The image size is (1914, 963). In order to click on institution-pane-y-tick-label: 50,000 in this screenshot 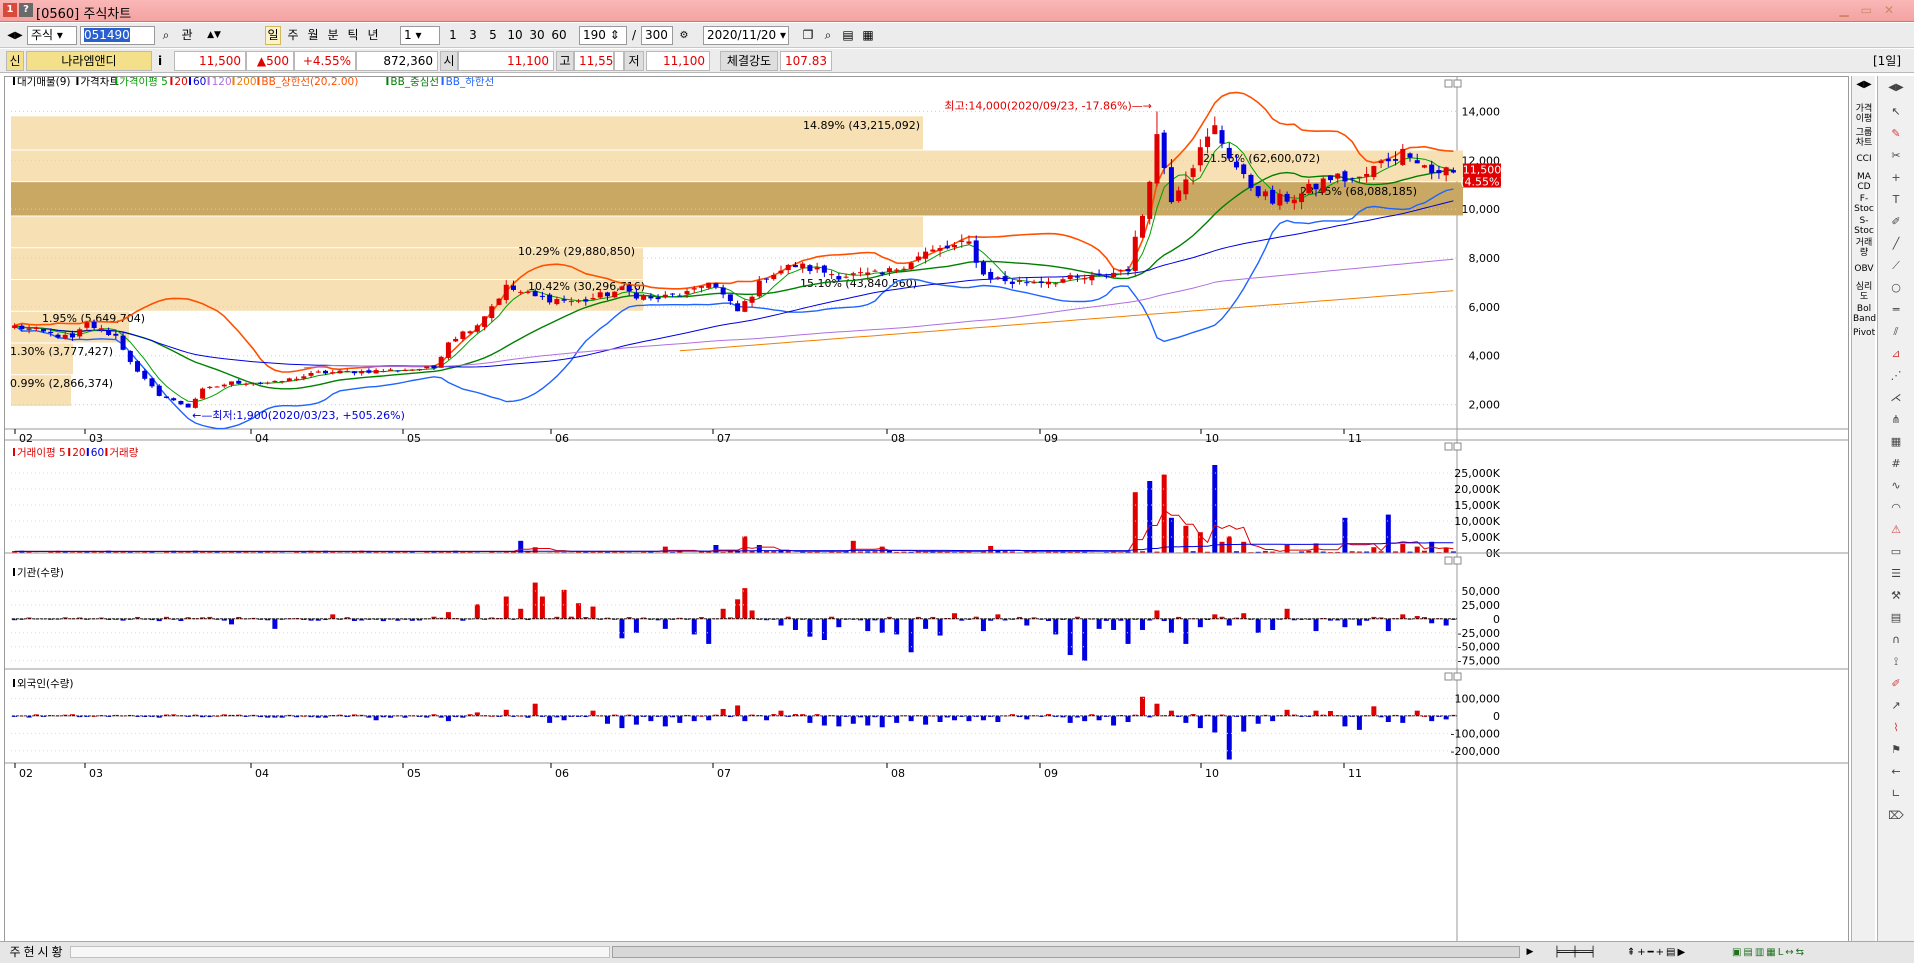, I will do `click(1481, 591)`.